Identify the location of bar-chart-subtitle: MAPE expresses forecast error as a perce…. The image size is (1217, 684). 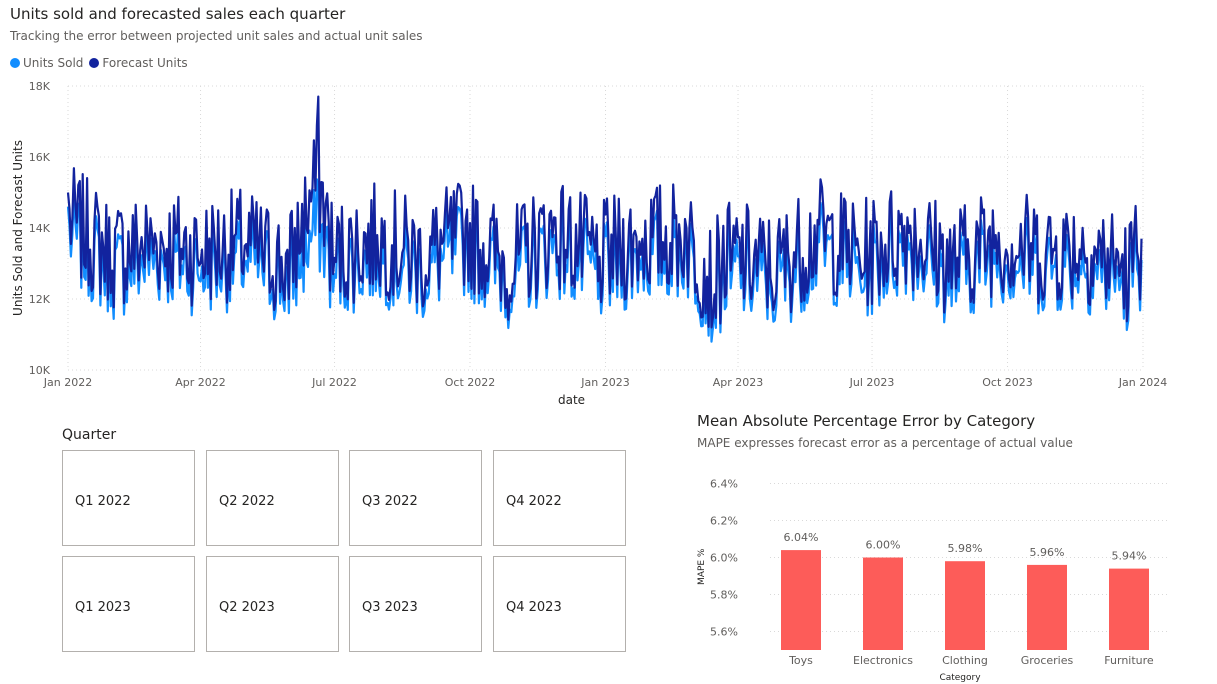
(885, 443).